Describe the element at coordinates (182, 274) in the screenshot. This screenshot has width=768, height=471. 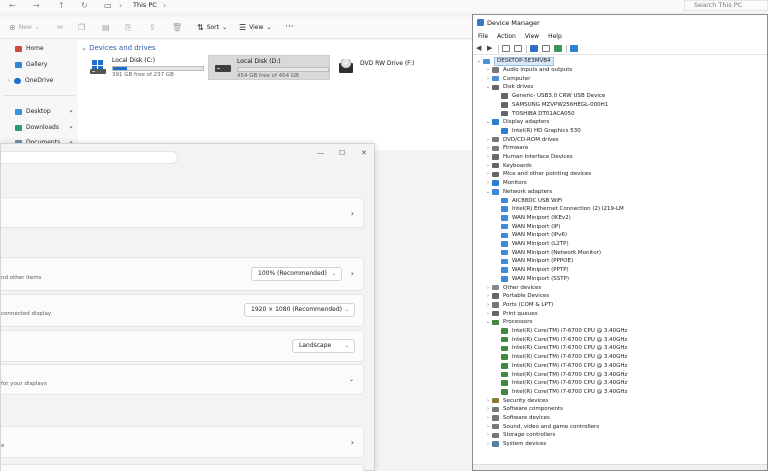
I see `settings-row-scale: nd other items 100% (Recommended) ⌄ ›` at that location.